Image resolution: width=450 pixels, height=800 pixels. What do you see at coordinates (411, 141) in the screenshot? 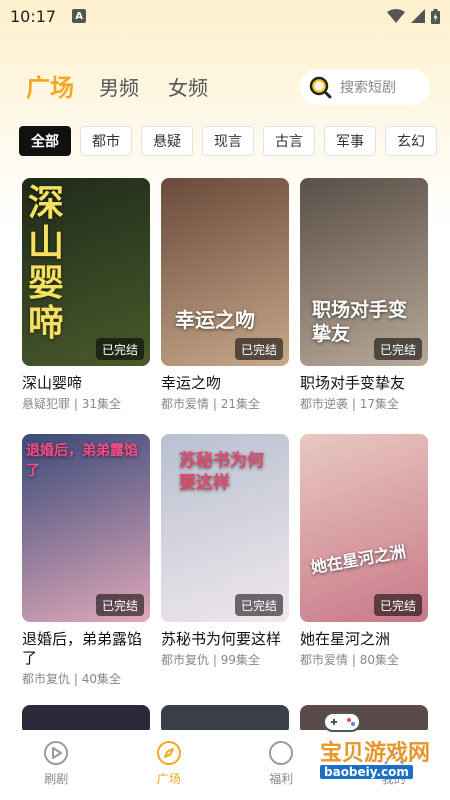
I see `category-fantasy: 玄幻` at bounding box center [411, 141].